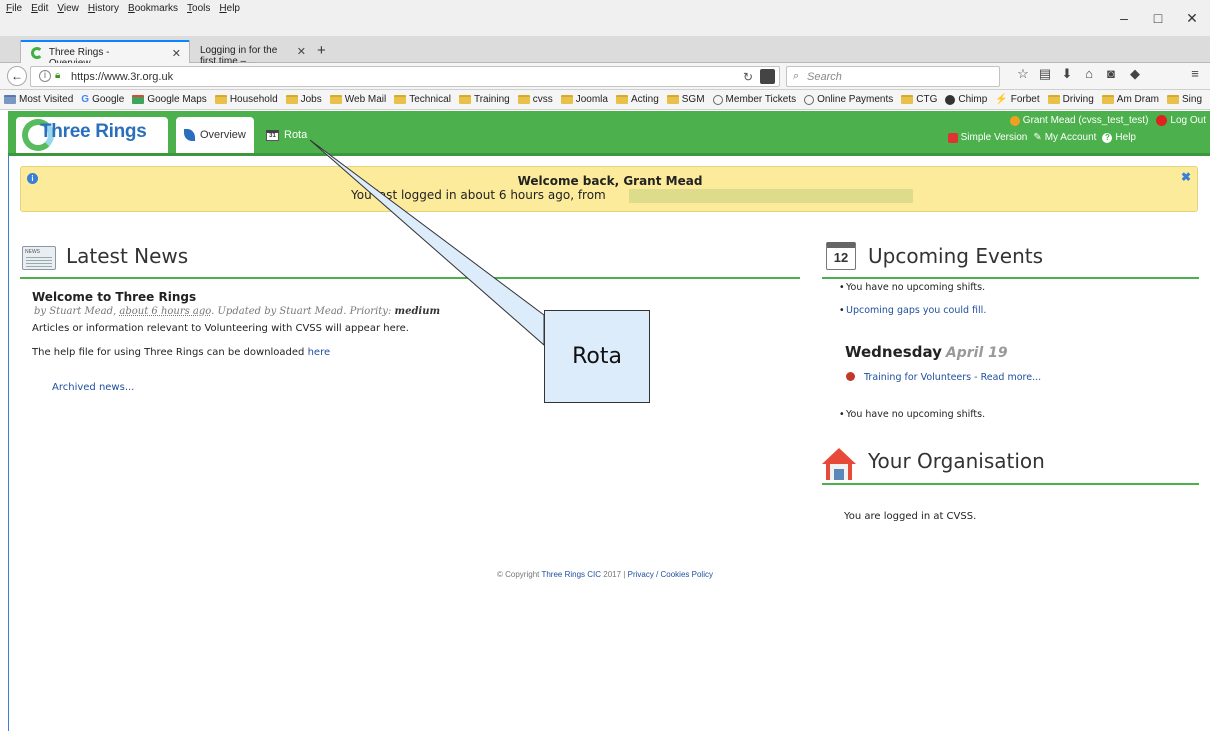  Describe the element at coordinates (748, 77) in the screenshot. I see `reload-icon: ↻` at that location.